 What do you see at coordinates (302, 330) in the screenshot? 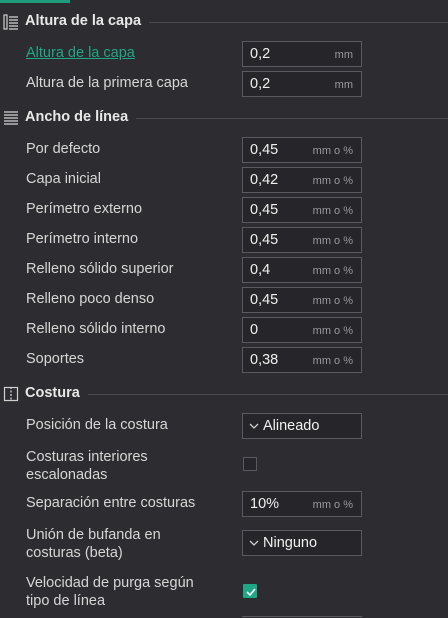
I see `internal-solid-infill-width-input: 0 mm o %` at bounding box center [302, 330].